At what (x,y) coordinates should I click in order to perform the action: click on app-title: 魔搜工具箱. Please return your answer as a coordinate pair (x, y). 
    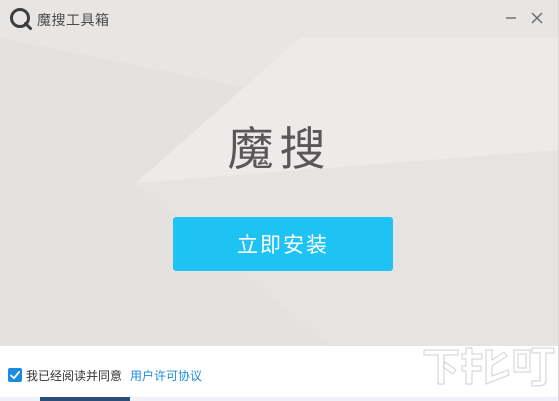
    Looking at the image, I should click on (73, 21).